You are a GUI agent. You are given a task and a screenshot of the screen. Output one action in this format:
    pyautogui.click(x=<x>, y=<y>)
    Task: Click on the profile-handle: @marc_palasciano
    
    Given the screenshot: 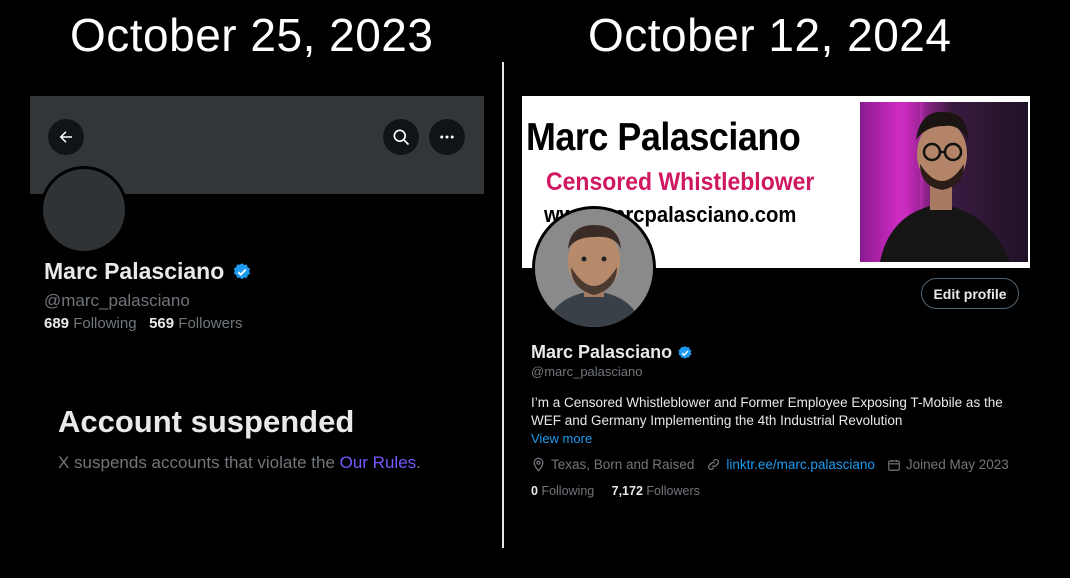 What is the action you would take?
    pyautogui.click(x=587, y=371)
    